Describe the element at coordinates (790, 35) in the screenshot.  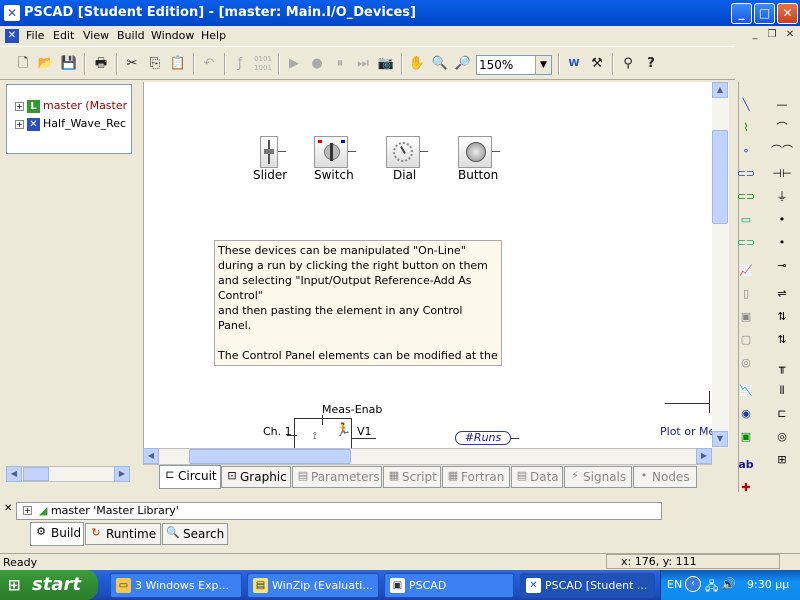
I see `mdi-close-button: ✕` at that location.